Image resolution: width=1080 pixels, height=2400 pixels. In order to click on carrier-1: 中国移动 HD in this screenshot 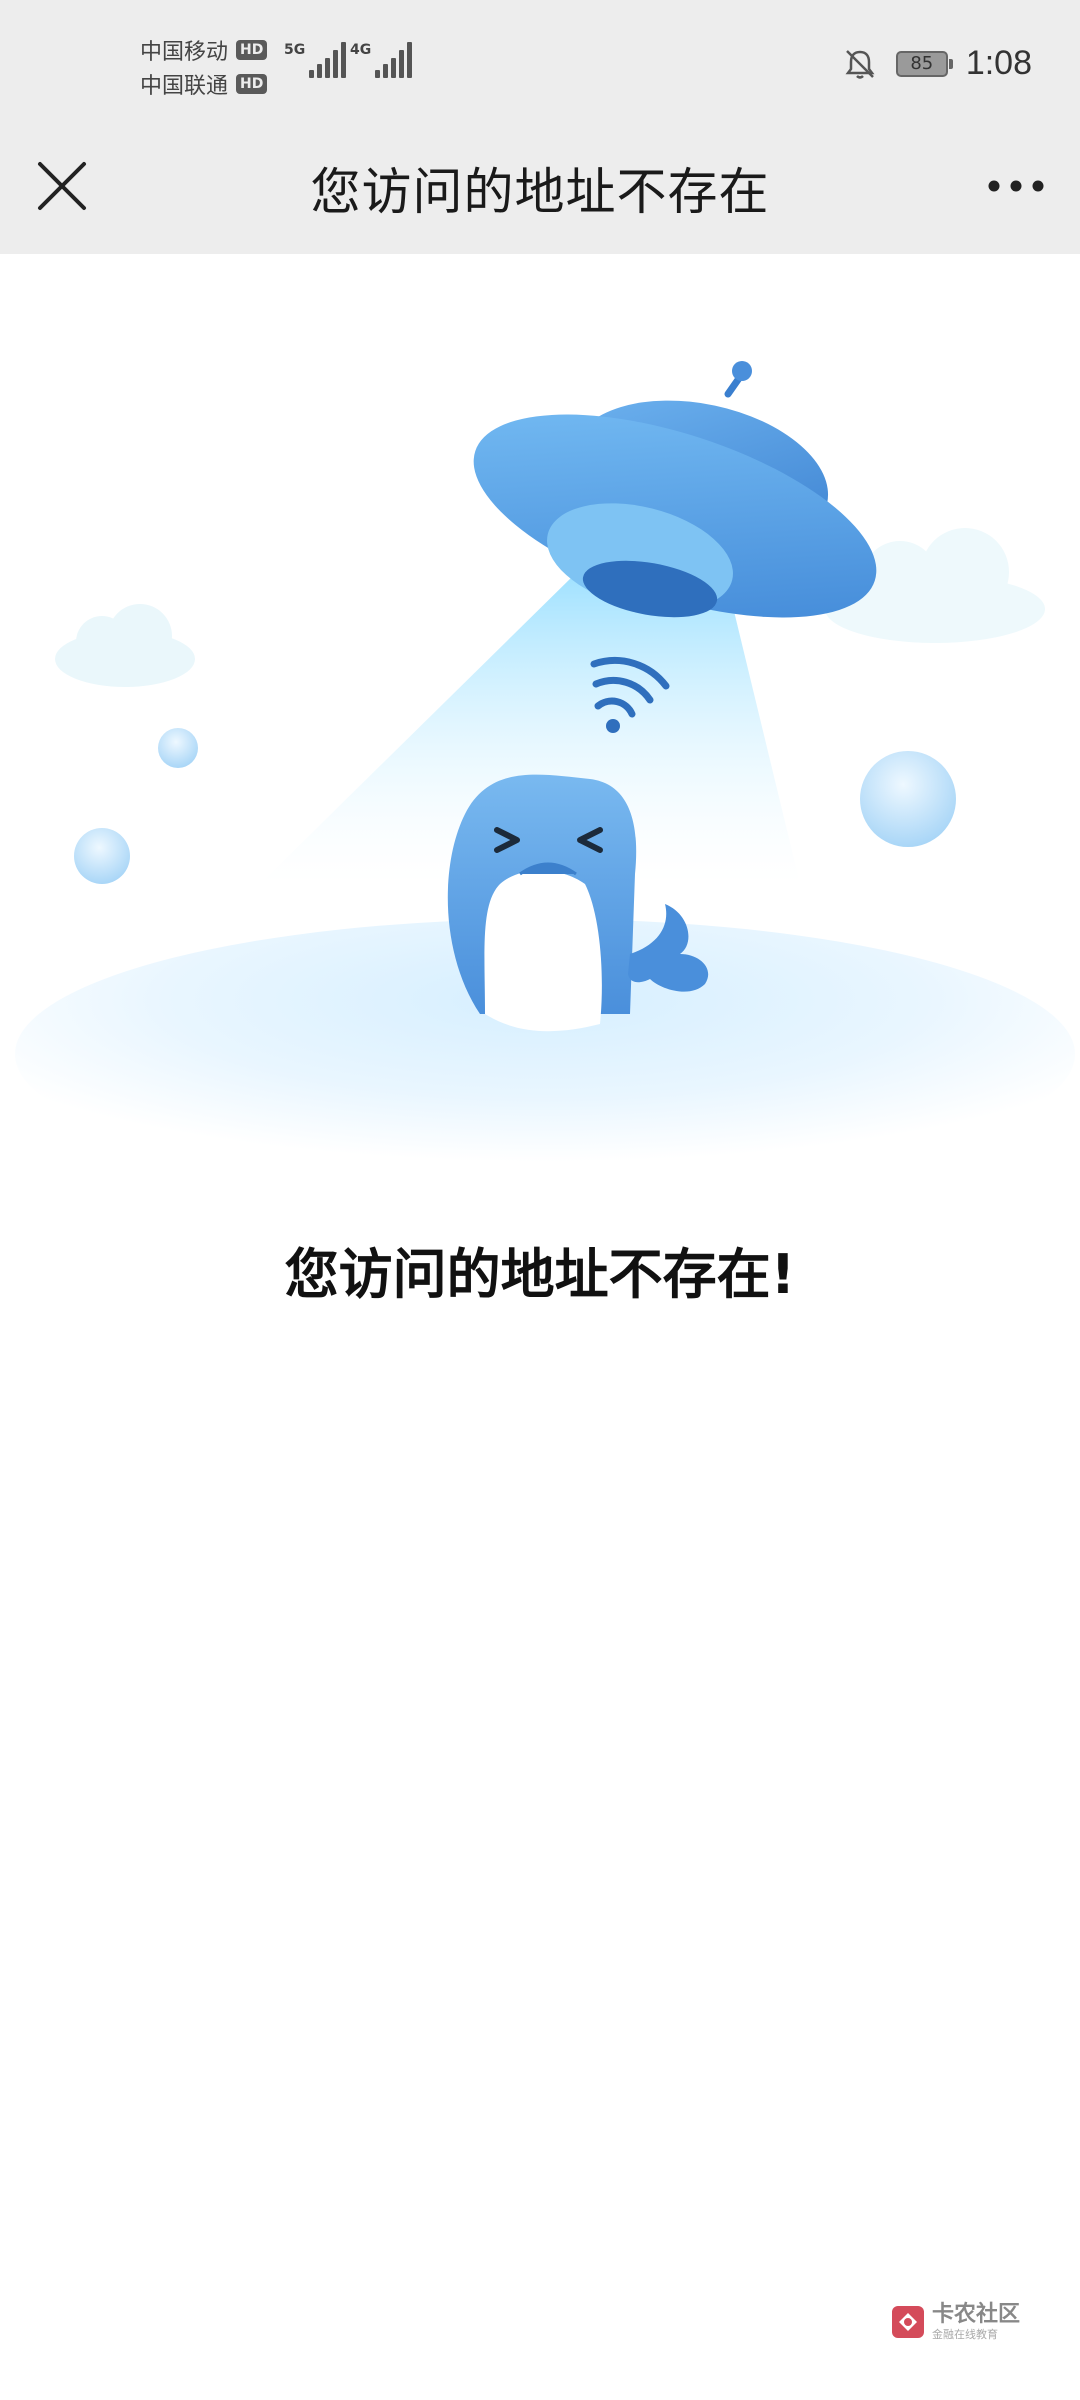, I will do `click(204, 50)`.